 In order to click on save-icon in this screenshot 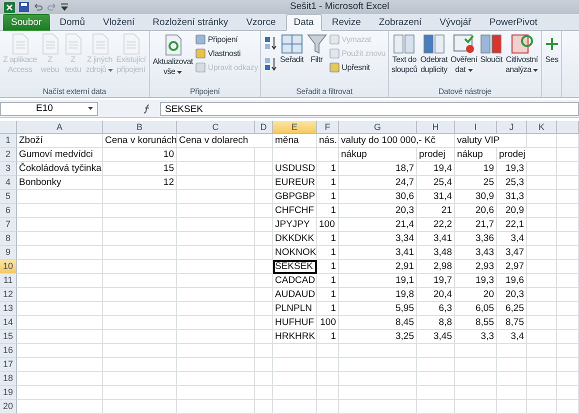, I will do `click(24, 7)`.